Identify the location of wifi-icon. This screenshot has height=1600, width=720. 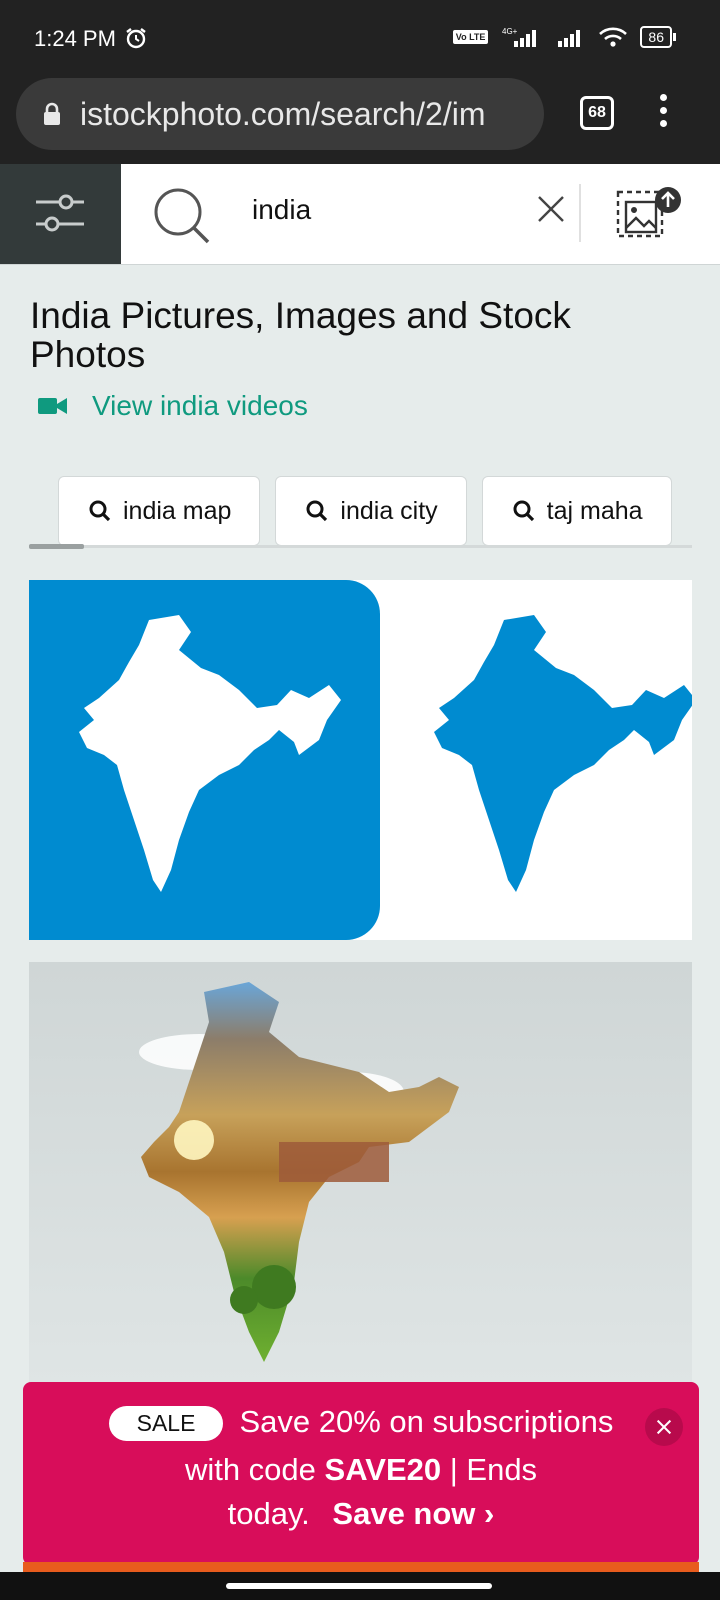
(613, 37).